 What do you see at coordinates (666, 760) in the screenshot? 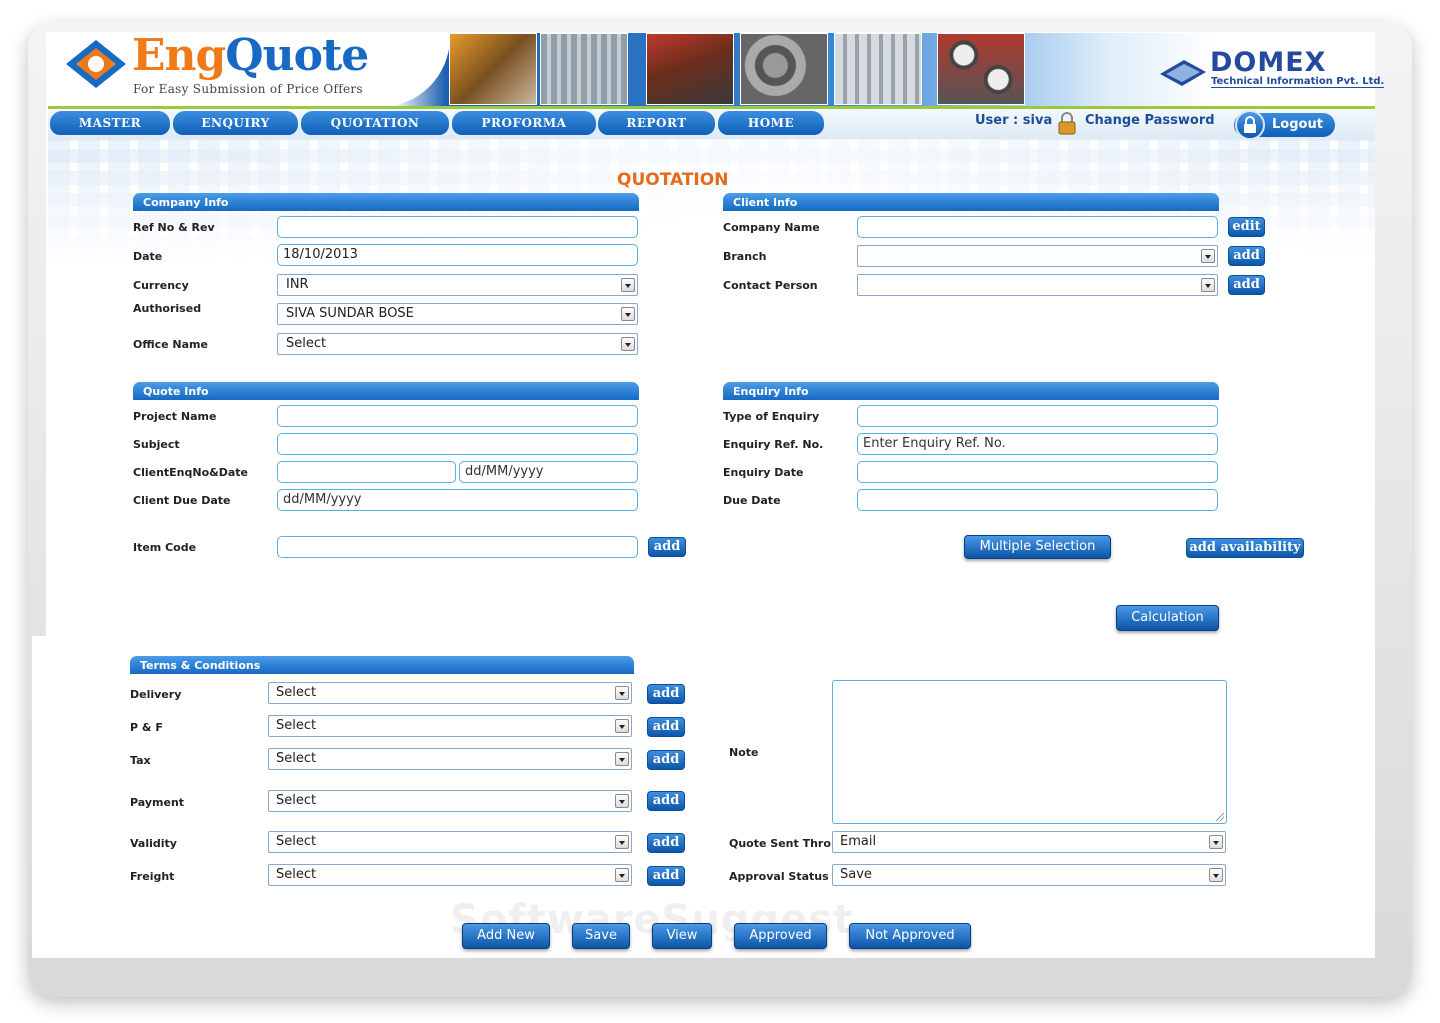
I see `tax-add-button: add` at bounding box center [666, 760].